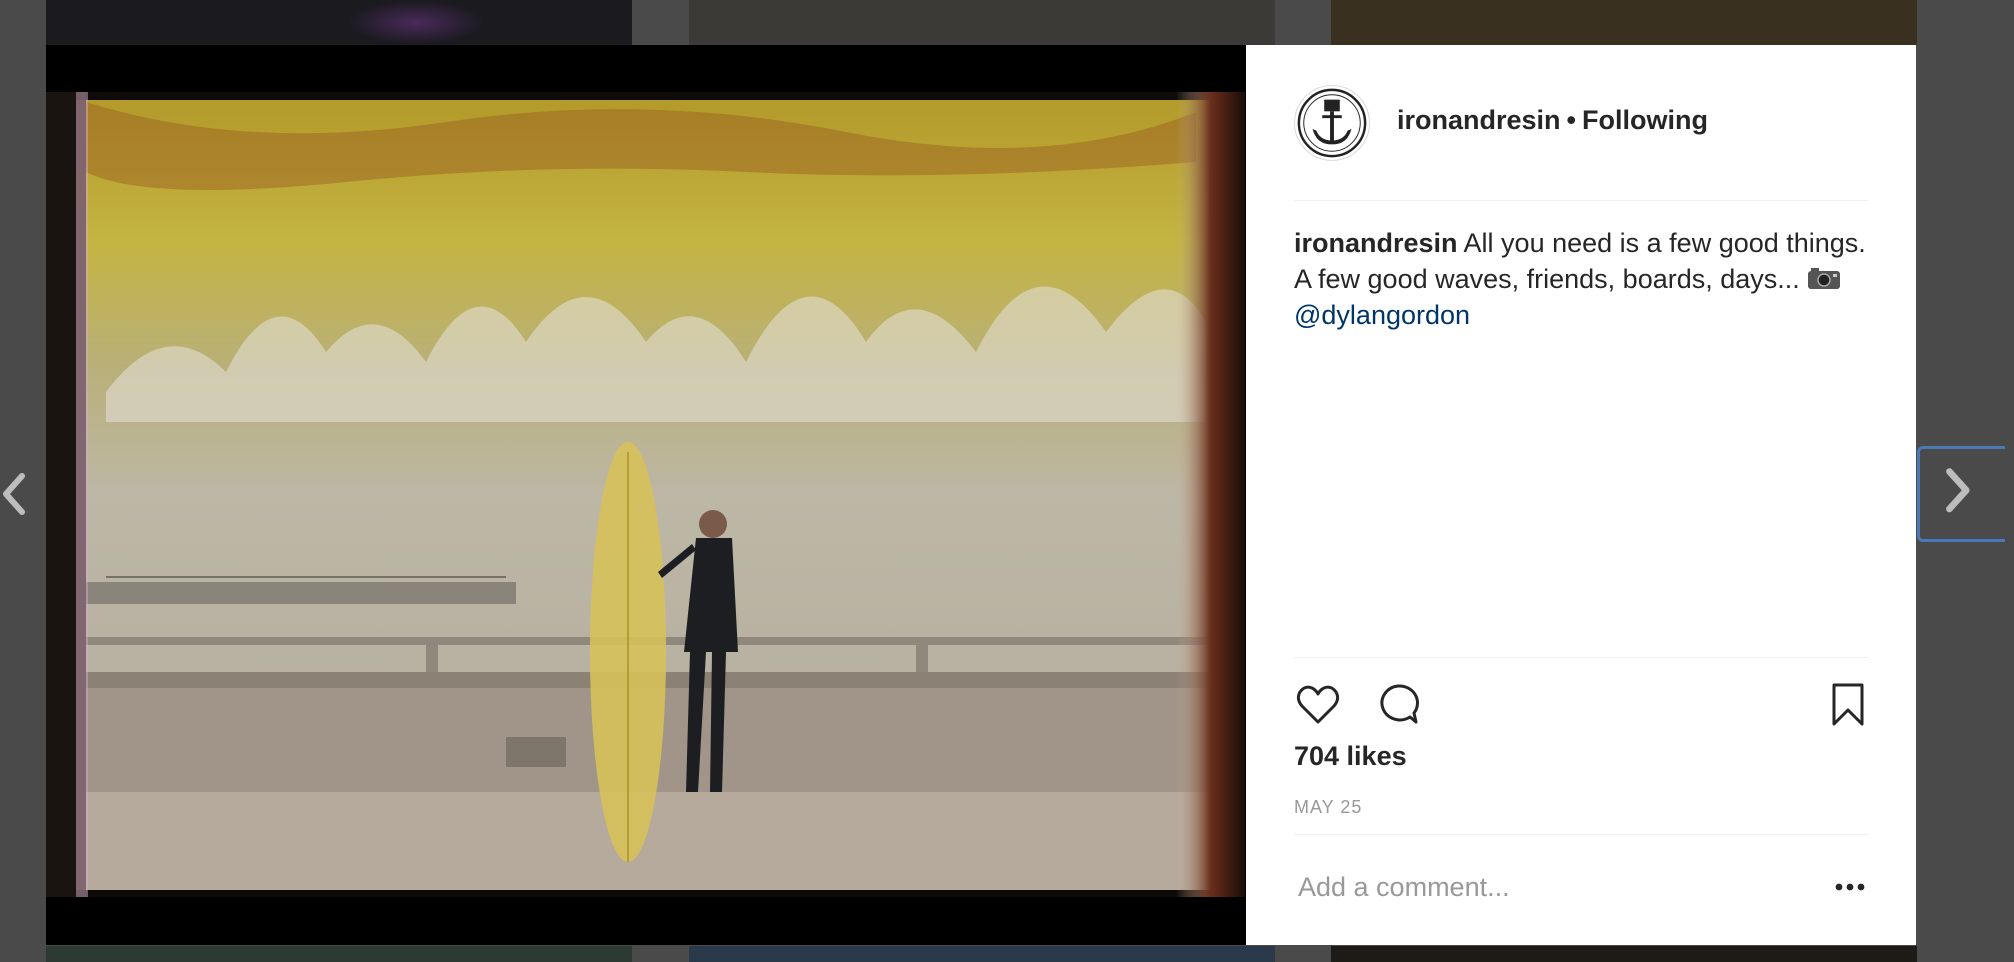  I want to click on comment-icon, so click(1399, 704).